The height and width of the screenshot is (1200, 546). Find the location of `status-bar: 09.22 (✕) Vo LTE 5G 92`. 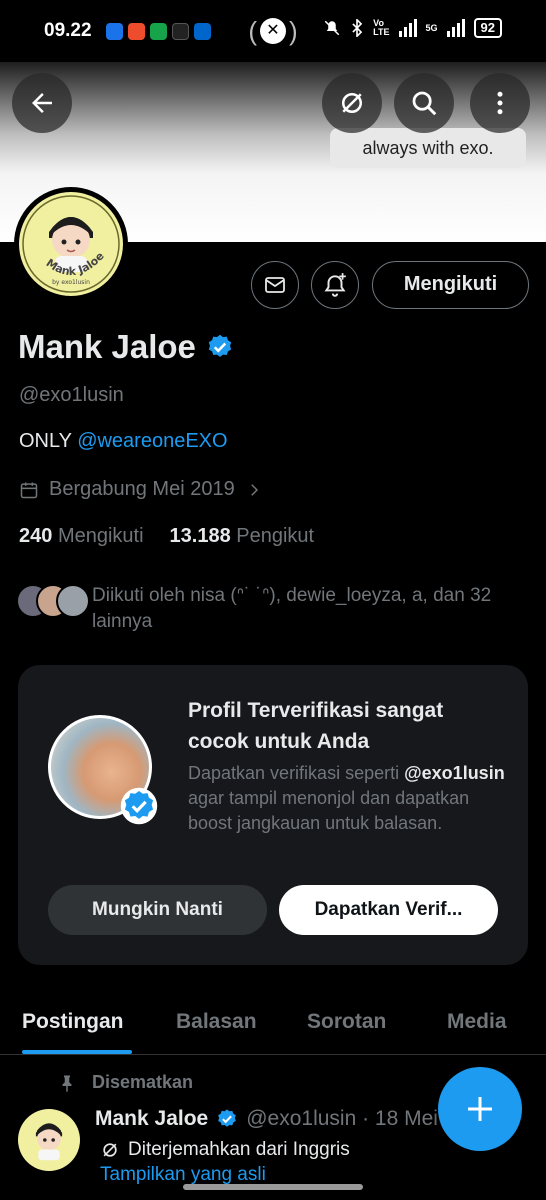

status-bar: 09.22 (✕) Vo LTE 5G 92 is located at coordinates (273, 31).